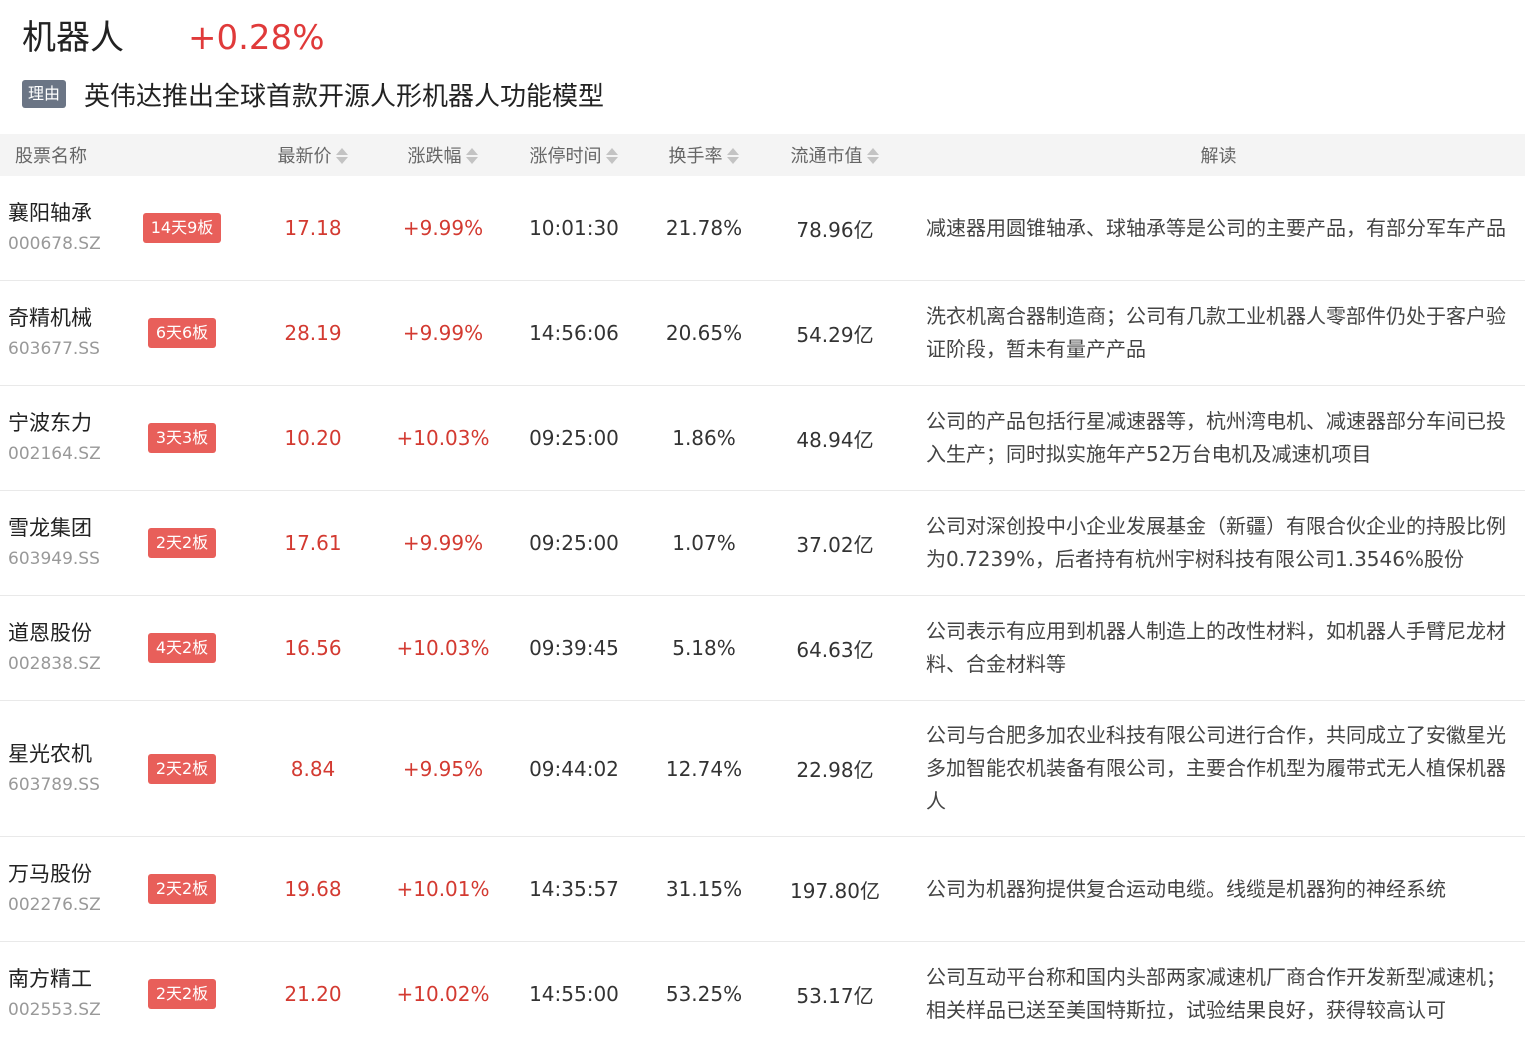 This screenshot has height=1044, width=1525. I want to click on board-cell: 3天3板, so click(182, 438).